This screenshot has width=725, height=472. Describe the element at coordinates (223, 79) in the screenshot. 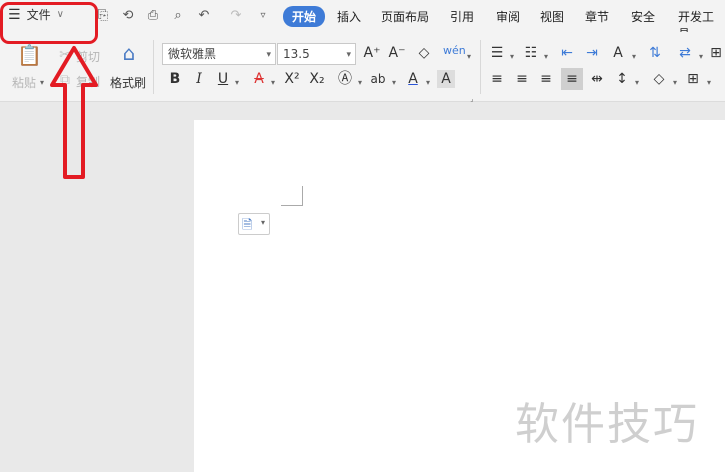

I see `underline-icon: U` at that location.